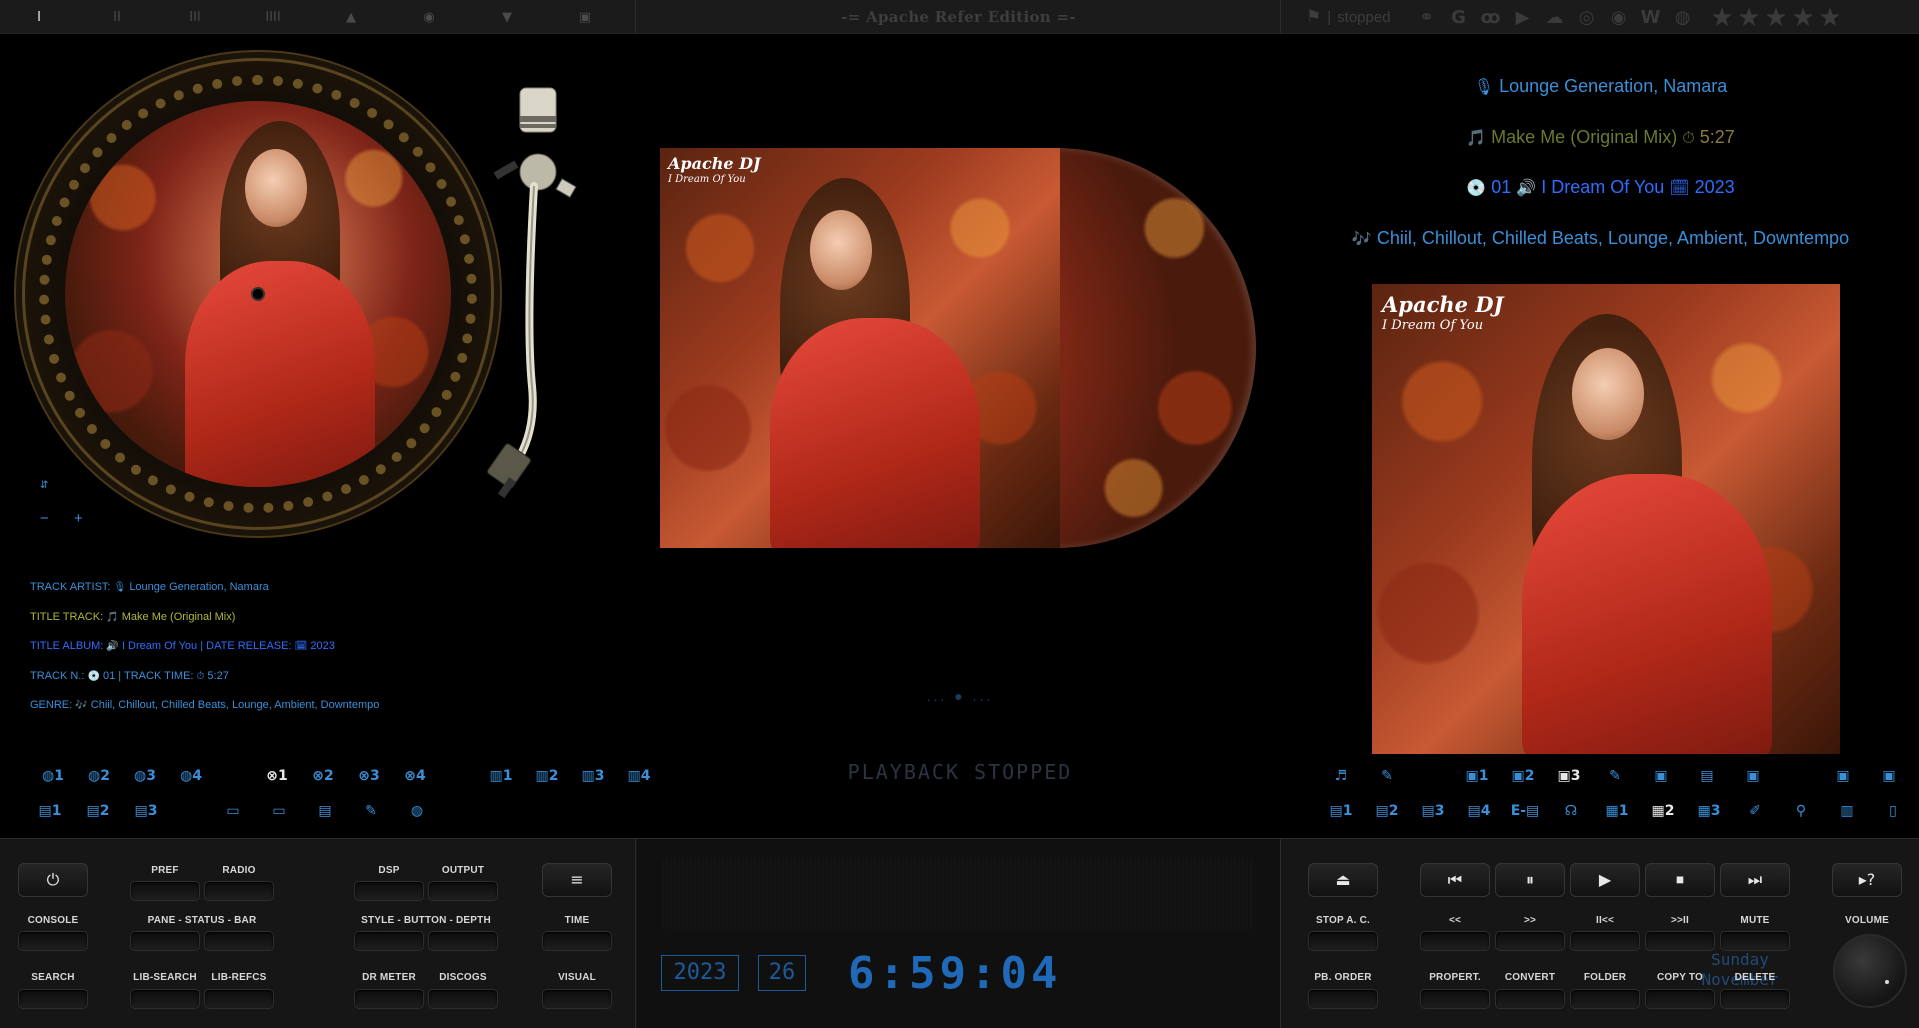 Image resolution: width=1919 pixels, height=1028 pixels. Describe the element at coordinates (53, 880) in the screenshot. I see `power-button: ⏻` at that location.